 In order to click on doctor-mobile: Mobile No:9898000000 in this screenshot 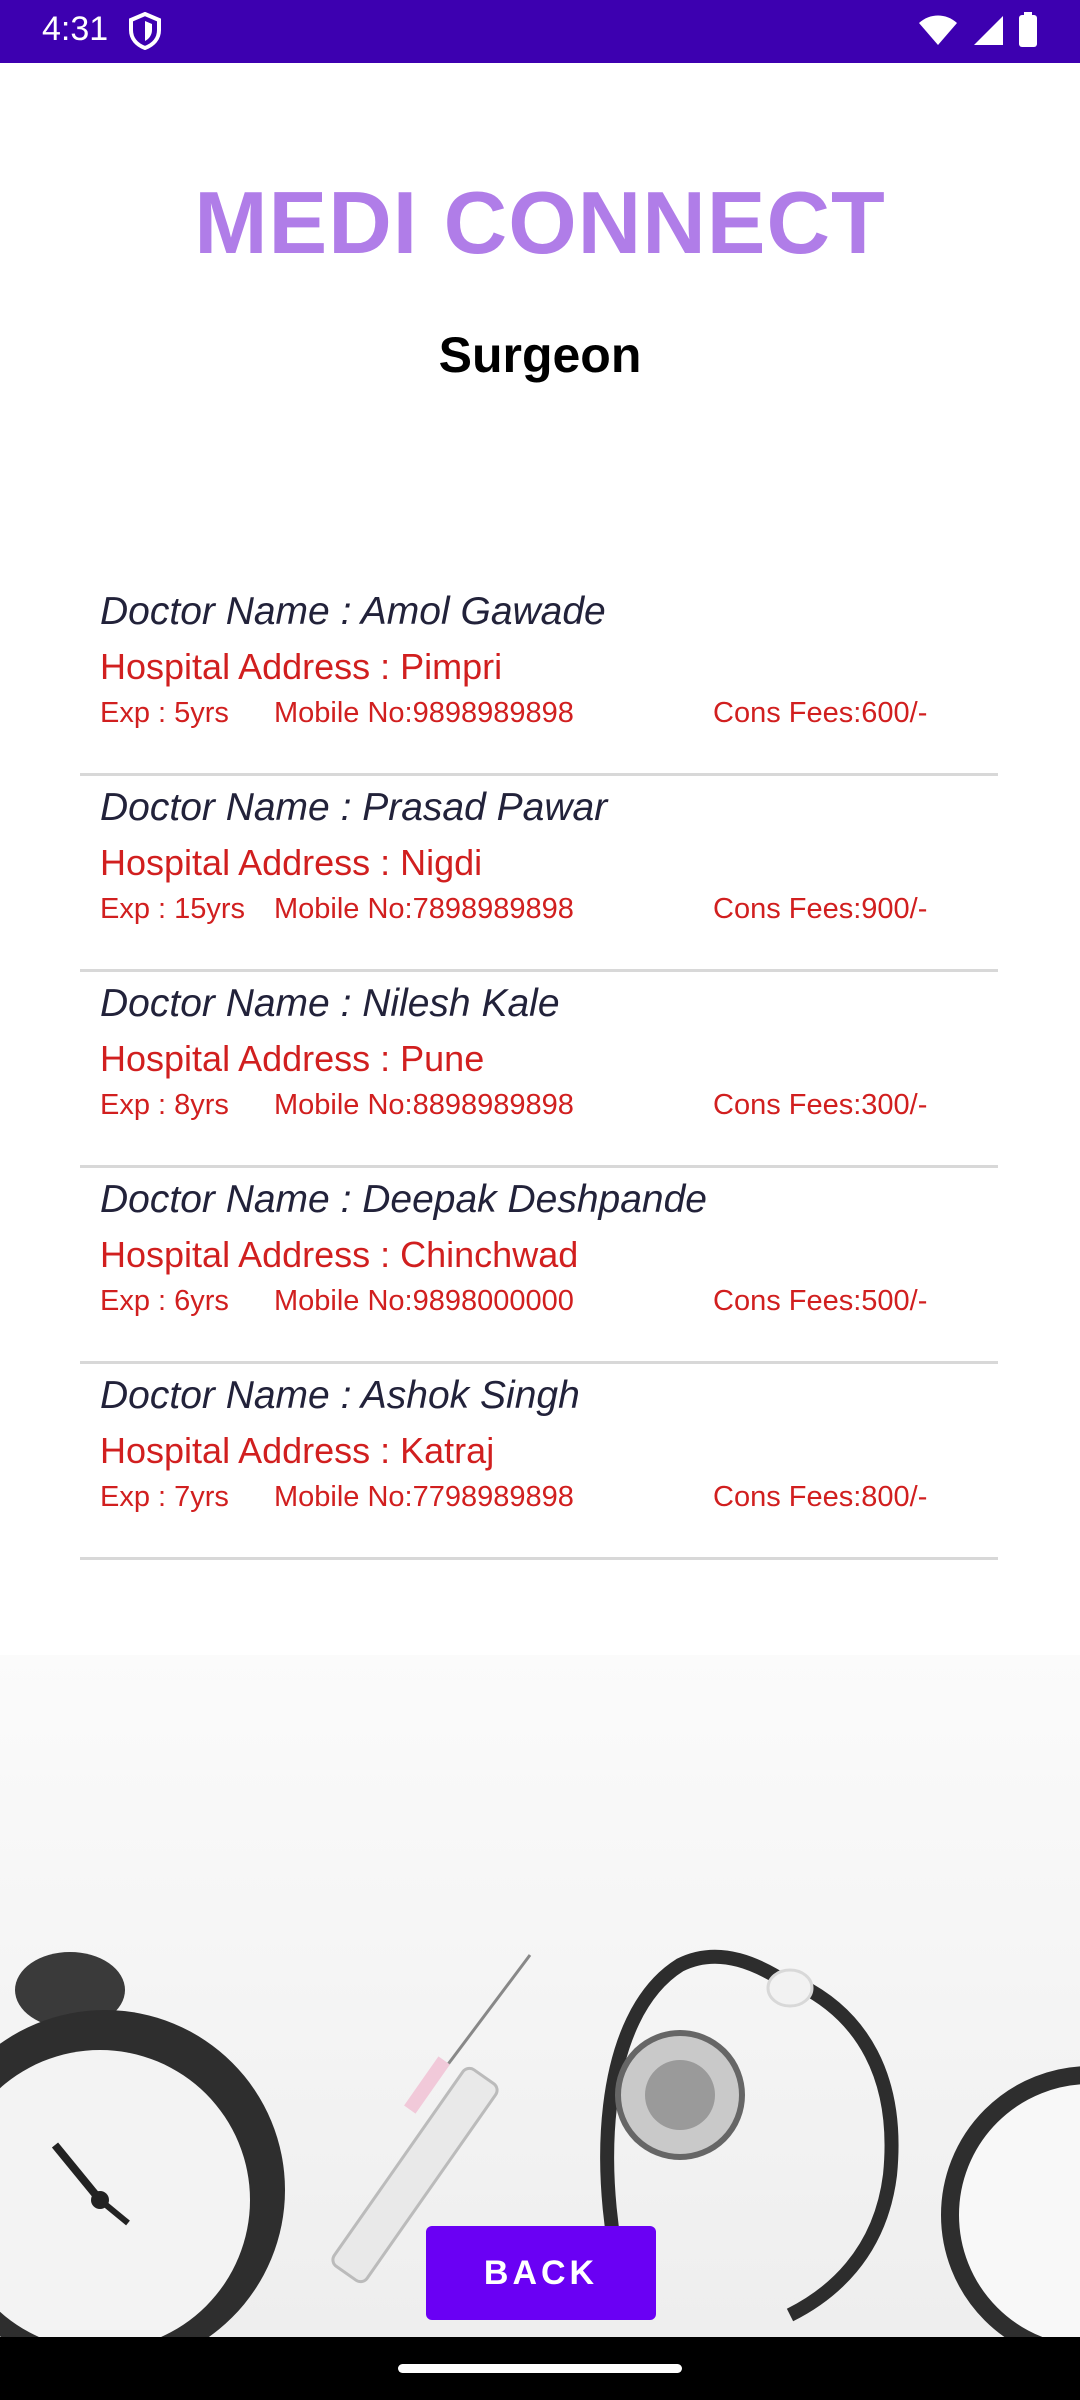, I will do `click(424, 1301)`.